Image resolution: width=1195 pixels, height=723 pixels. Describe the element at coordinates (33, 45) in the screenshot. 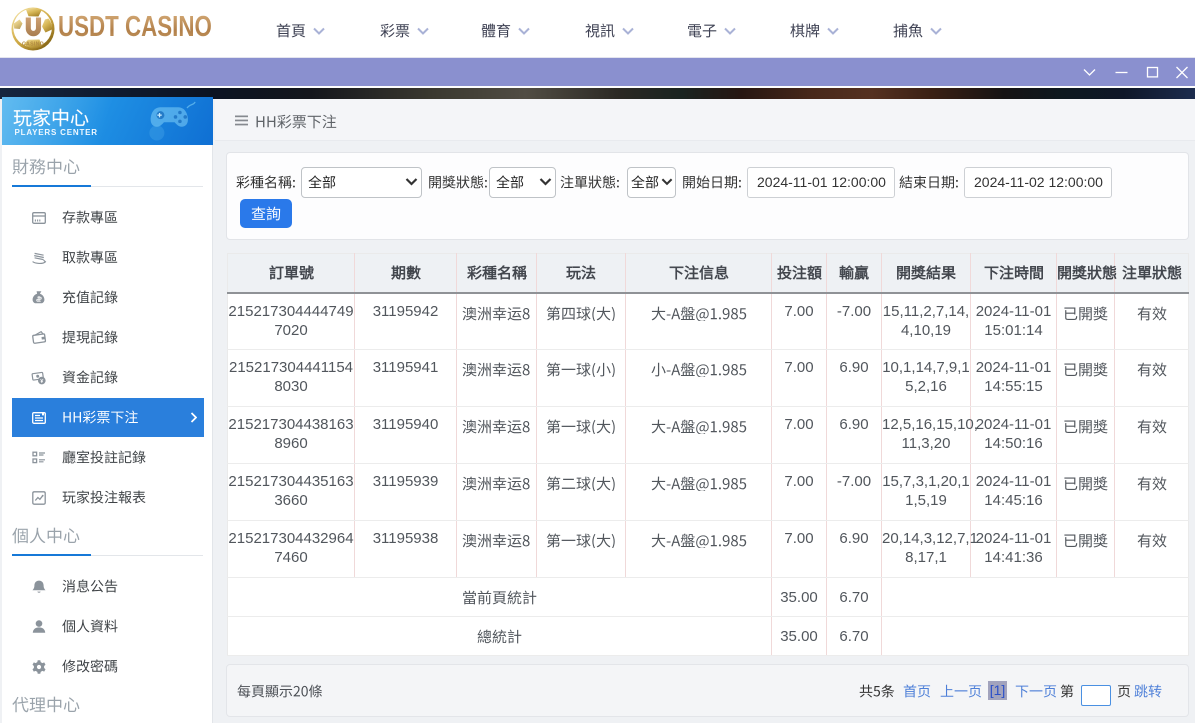

I see `svg-text: CASINO` at that location.